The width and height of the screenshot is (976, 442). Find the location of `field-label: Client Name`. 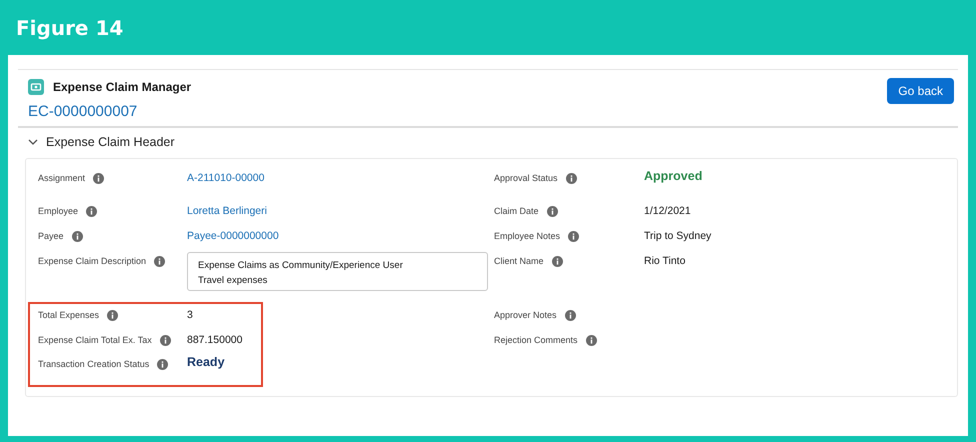

field-label: Client Name is located at coordinates (519, 261).